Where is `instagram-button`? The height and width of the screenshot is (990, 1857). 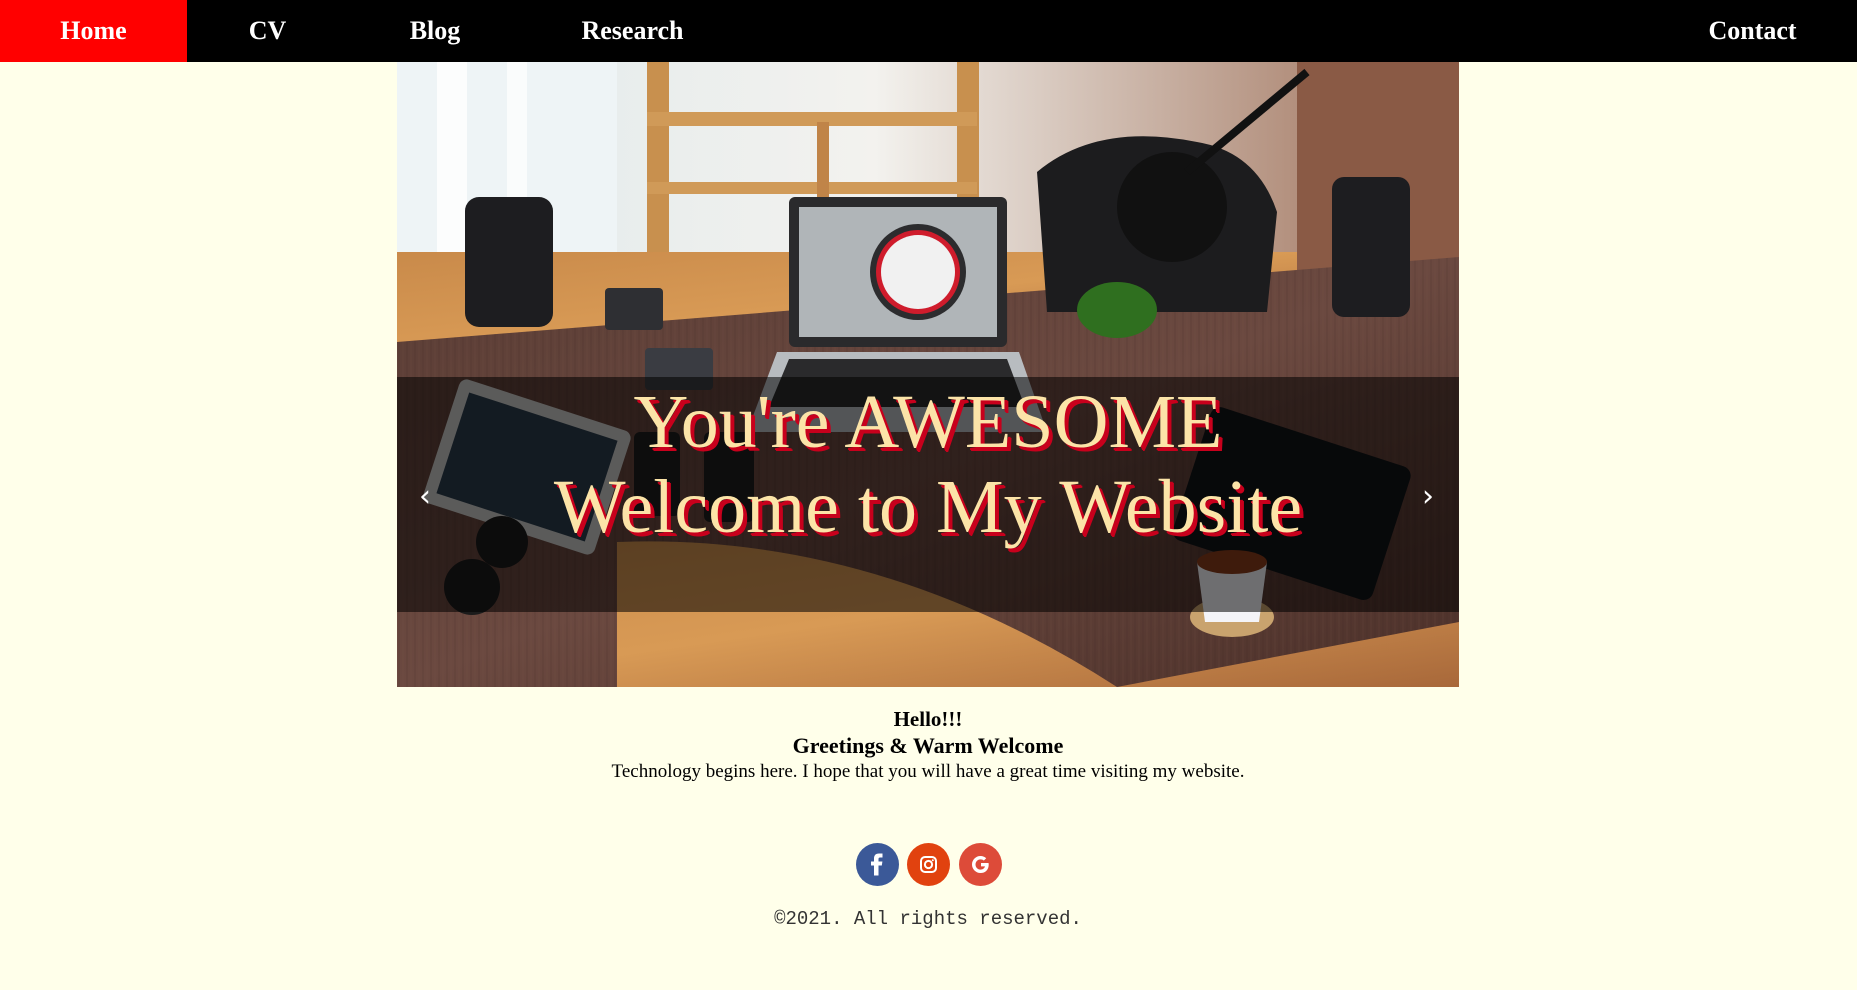 instagram-button is located at coordinates (928, 864).